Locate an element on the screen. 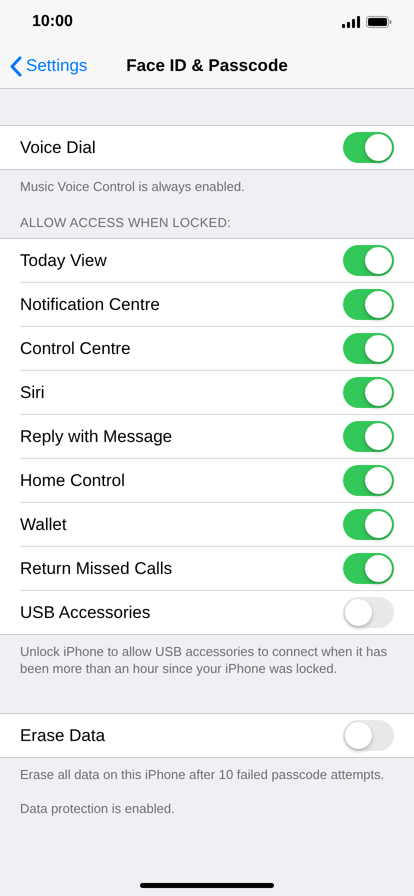 This screenshot has width=414, height=896. section-header: ALLOW ACCESS WHEN LOCKED: is located at coordinates (125, 223).